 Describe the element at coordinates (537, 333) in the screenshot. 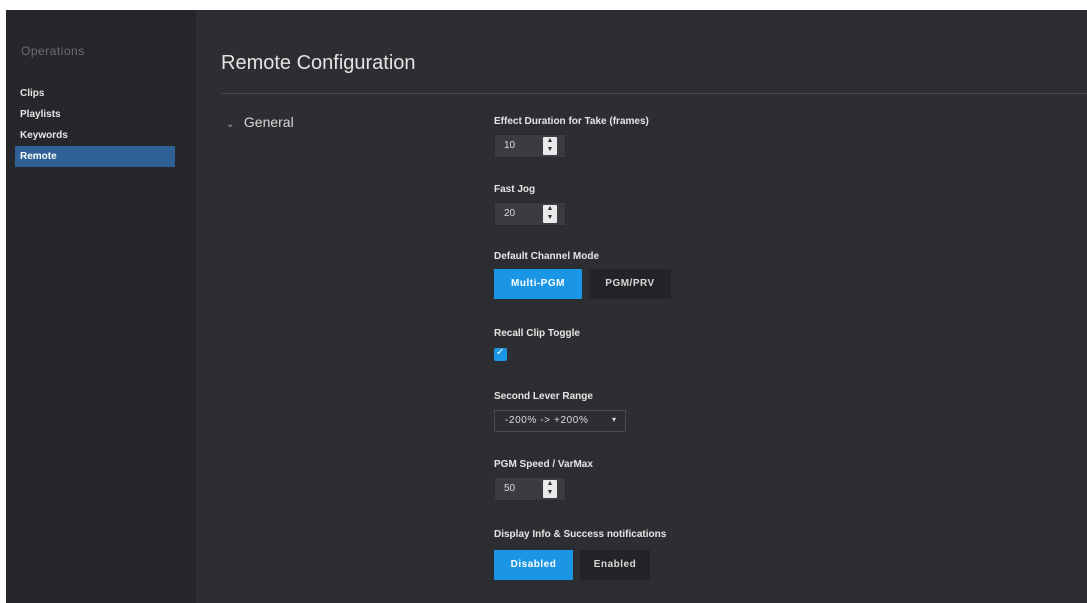

I see `recall-clip-label: Recall Clip Toggle` at that location.